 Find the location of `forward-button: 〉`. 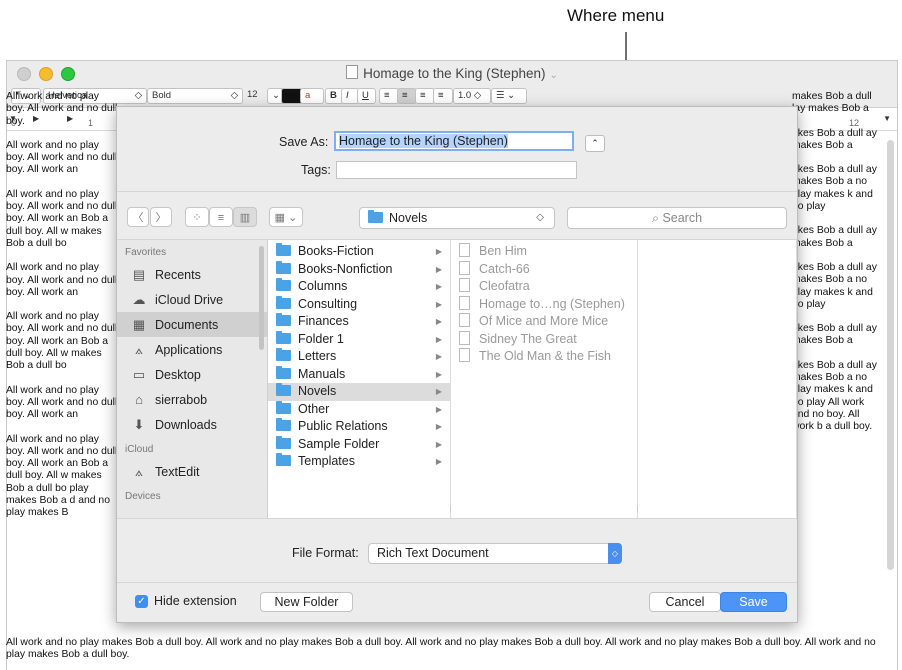

forward-button: 〉 is located at coordinates (161, 217).